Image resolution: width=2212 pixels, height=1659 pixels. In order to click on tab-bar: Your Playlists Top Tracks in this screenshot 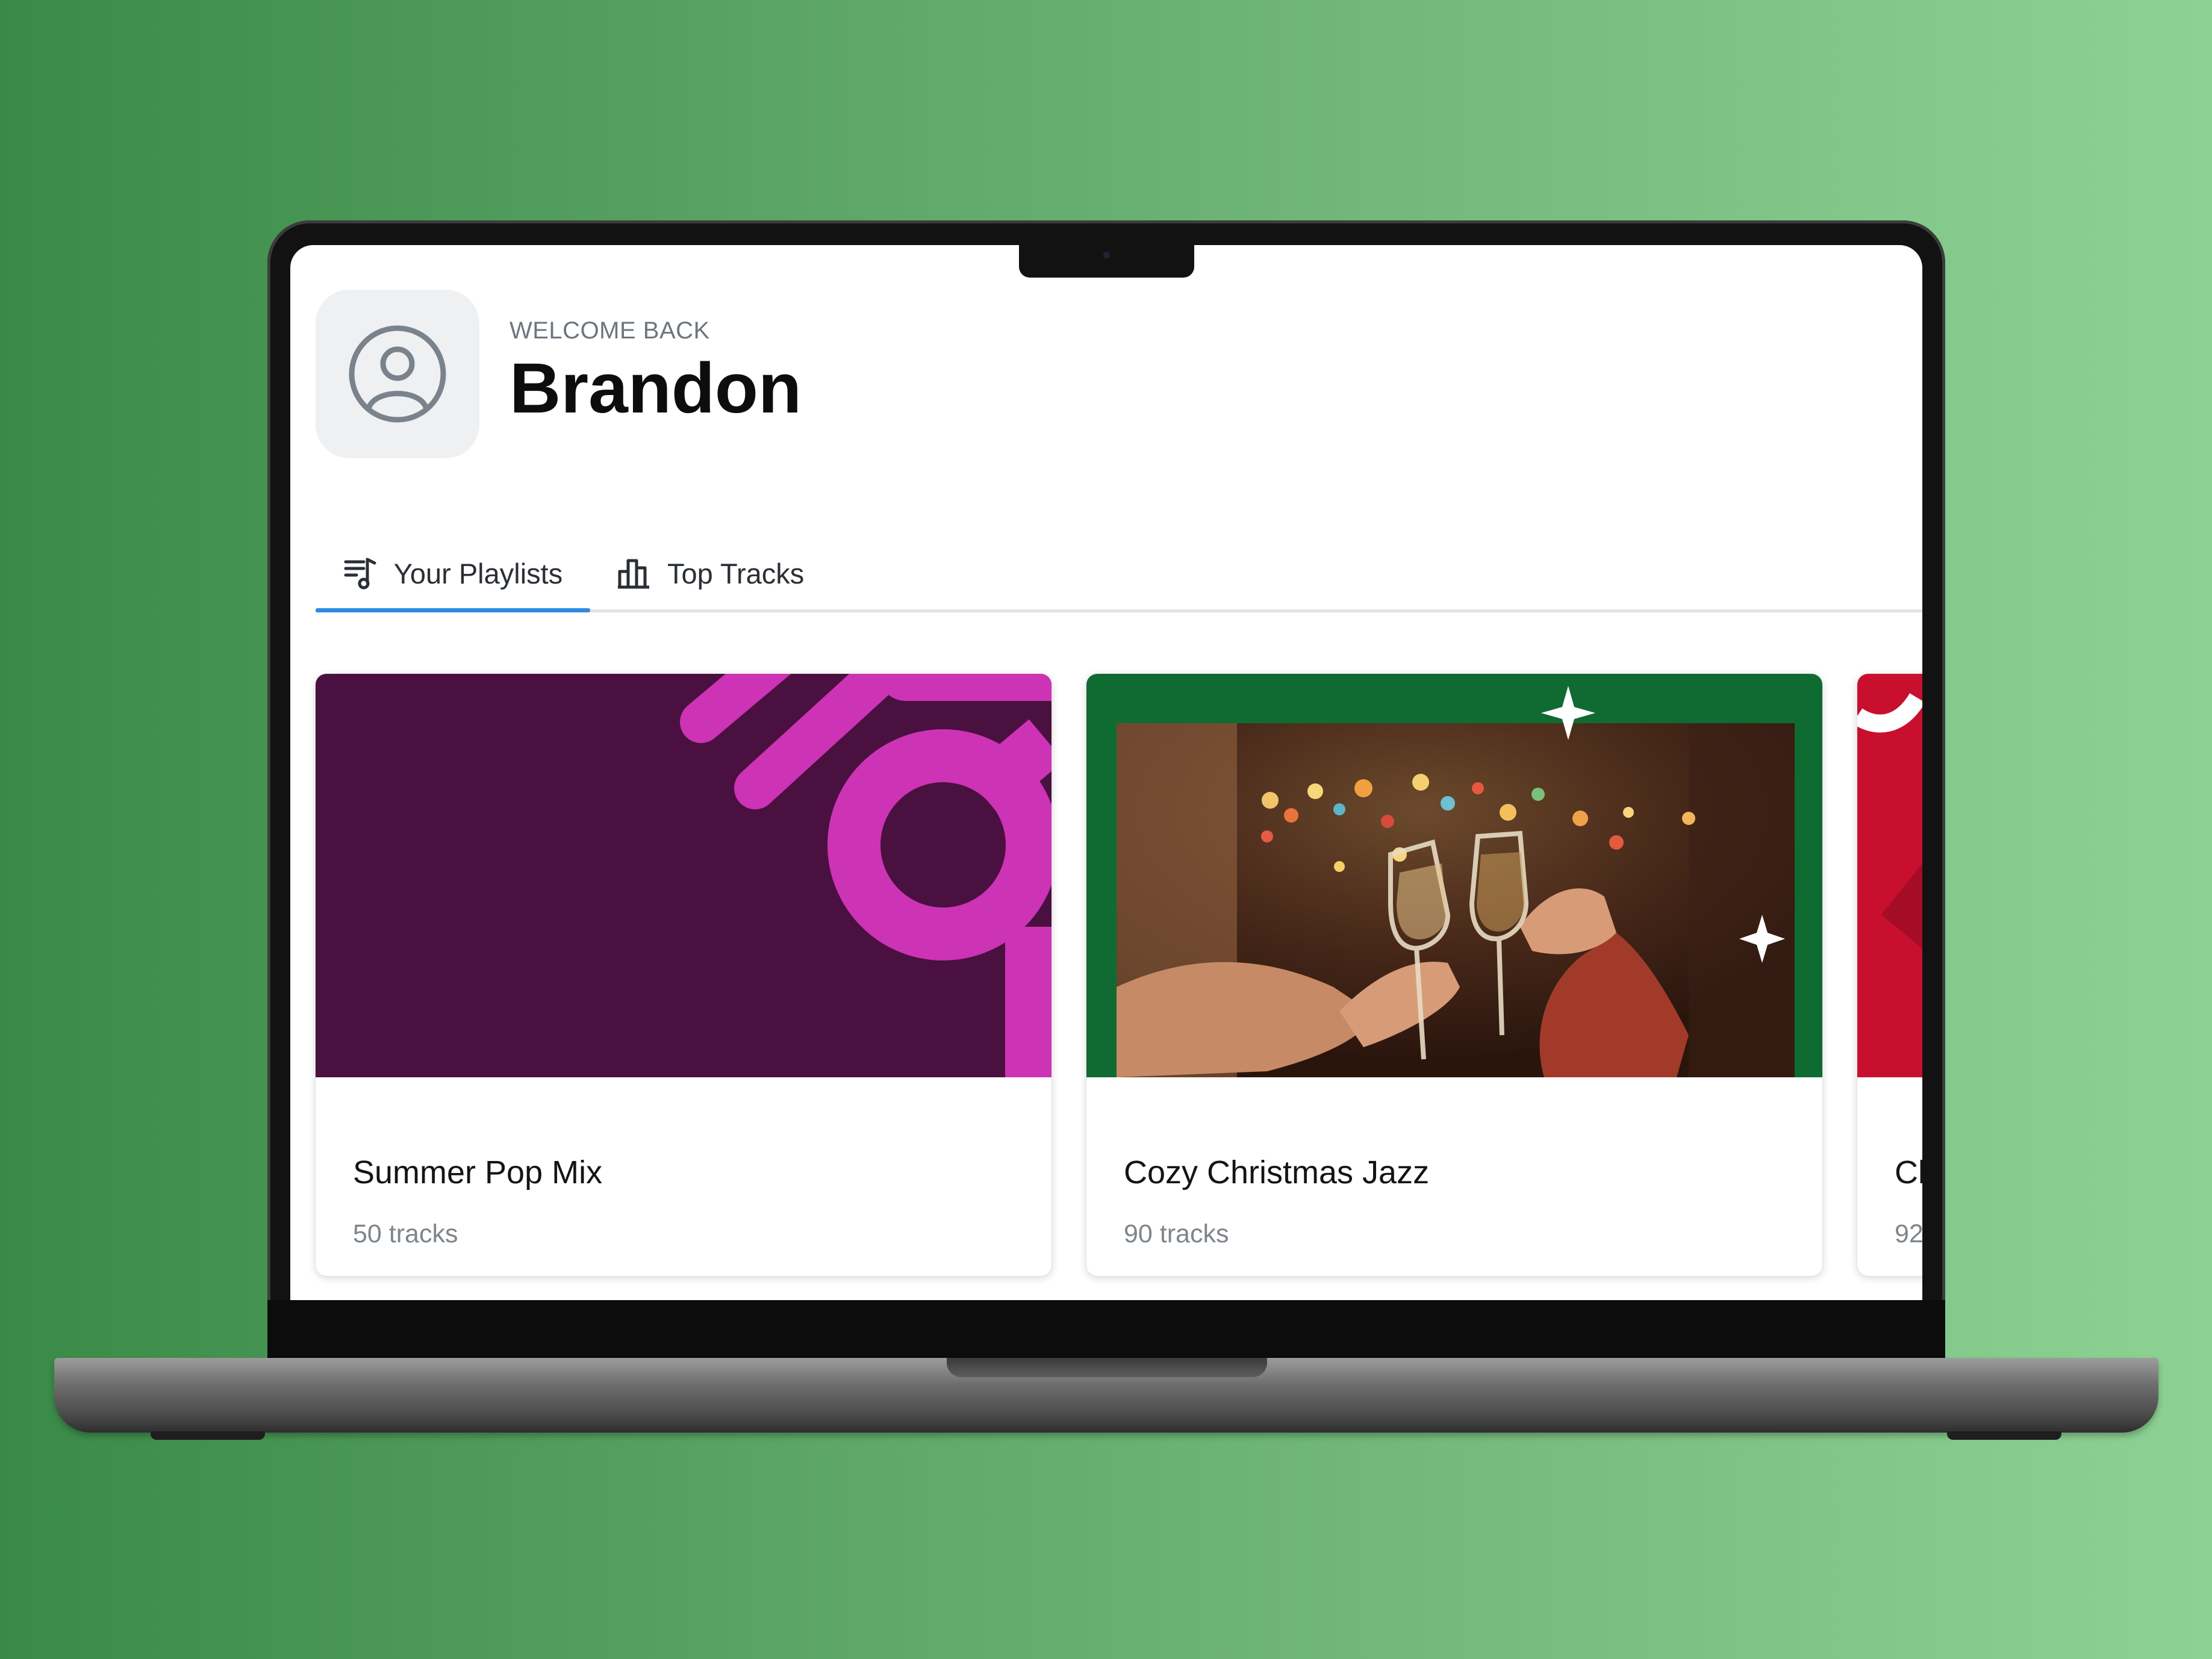, I will do `click(1119, 573)`.